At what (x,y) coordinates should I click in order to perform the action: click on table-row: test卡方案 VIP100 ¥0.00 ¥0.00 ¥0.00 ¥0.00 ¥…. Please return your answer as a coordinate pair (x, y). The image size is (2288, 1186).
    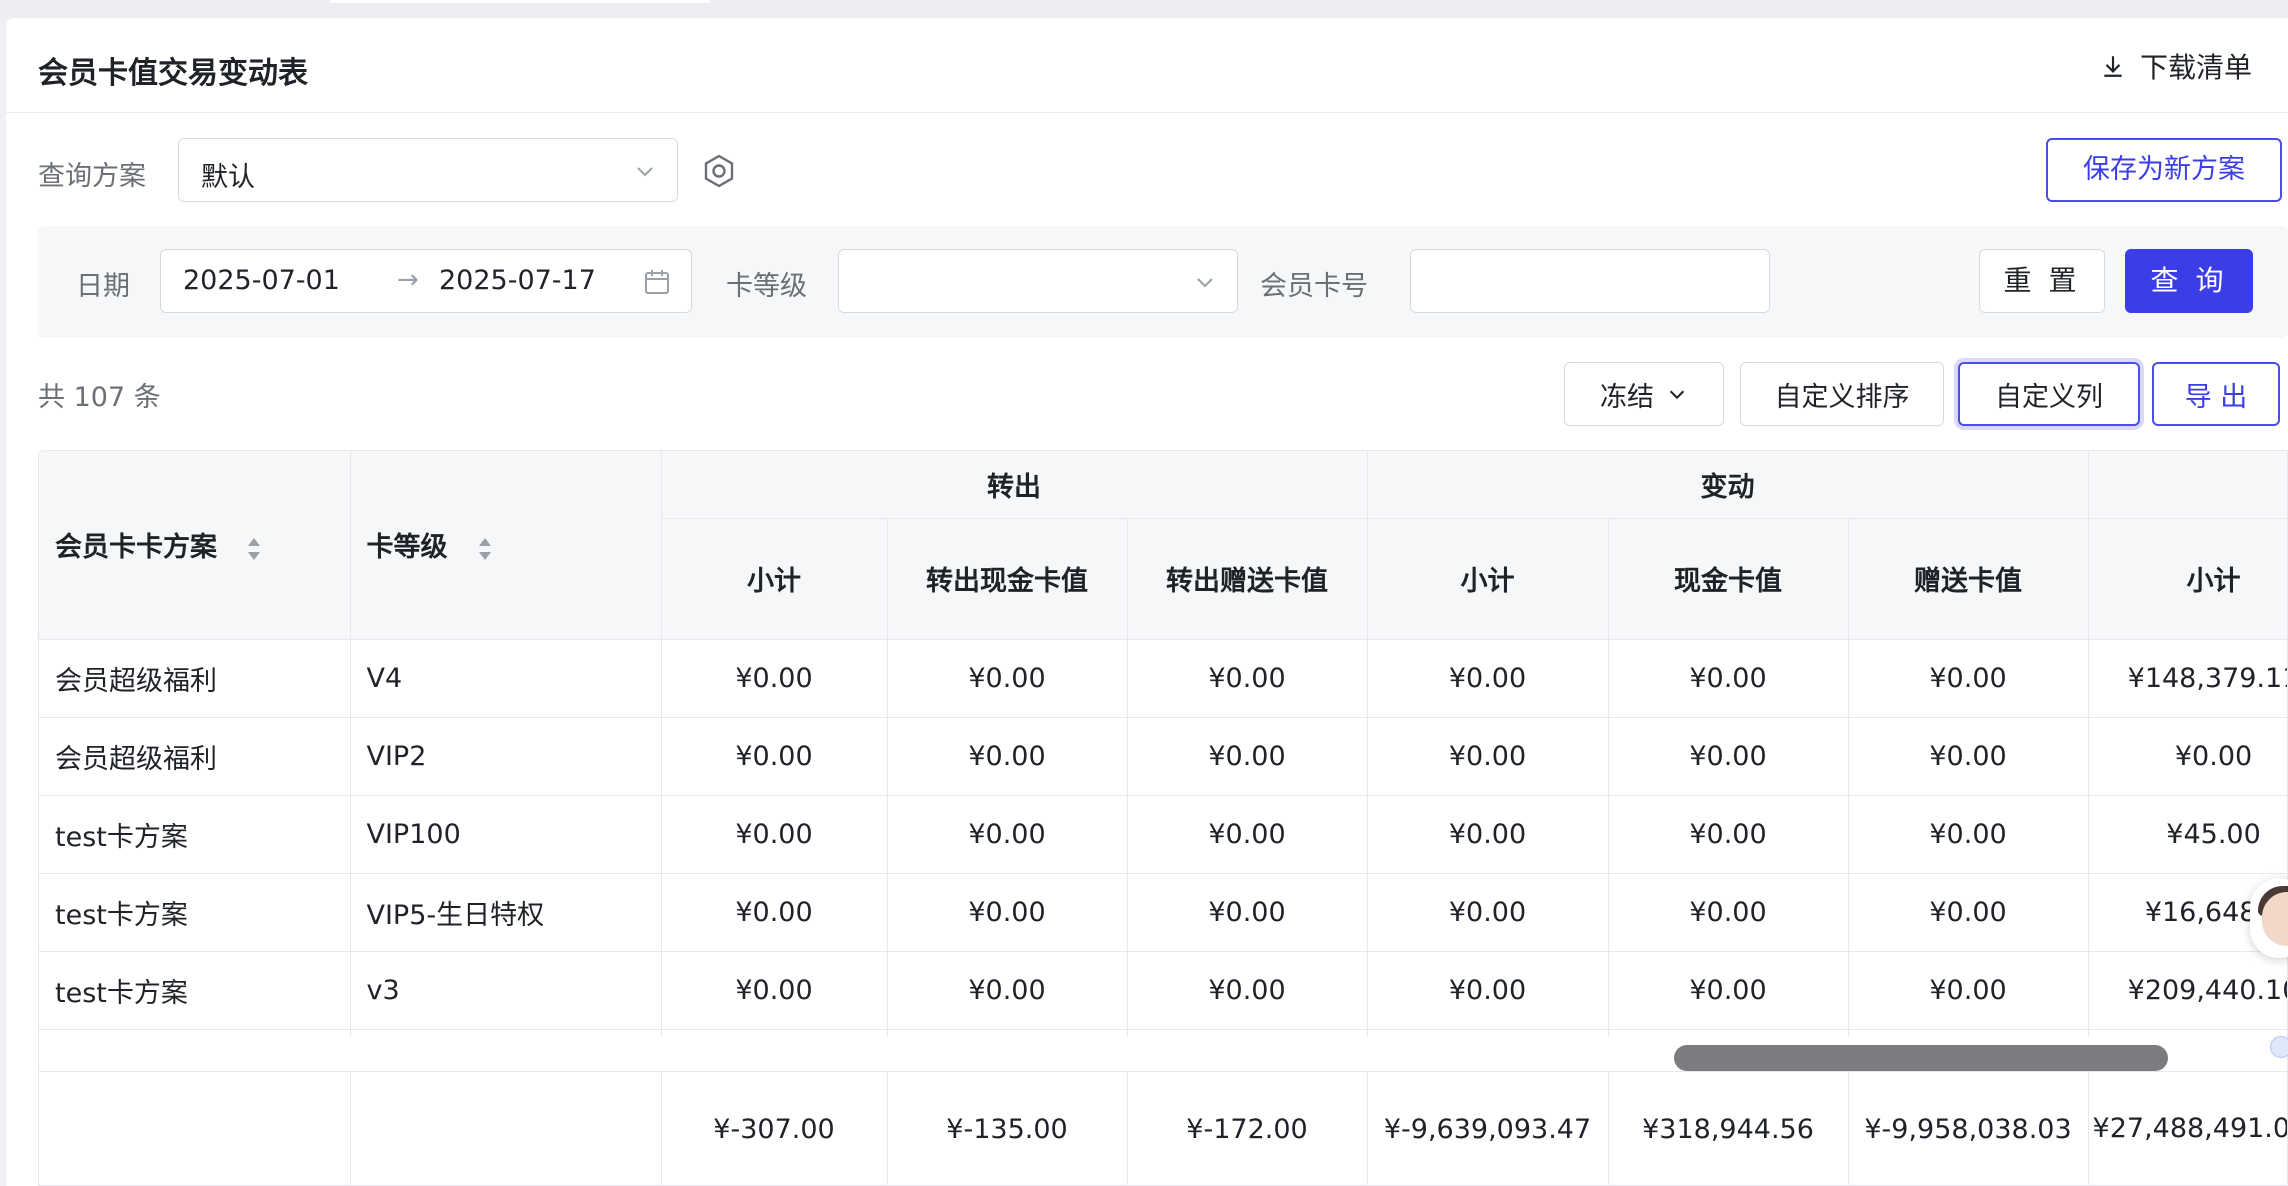
    Looking at the image, I should click on (1163, 834).